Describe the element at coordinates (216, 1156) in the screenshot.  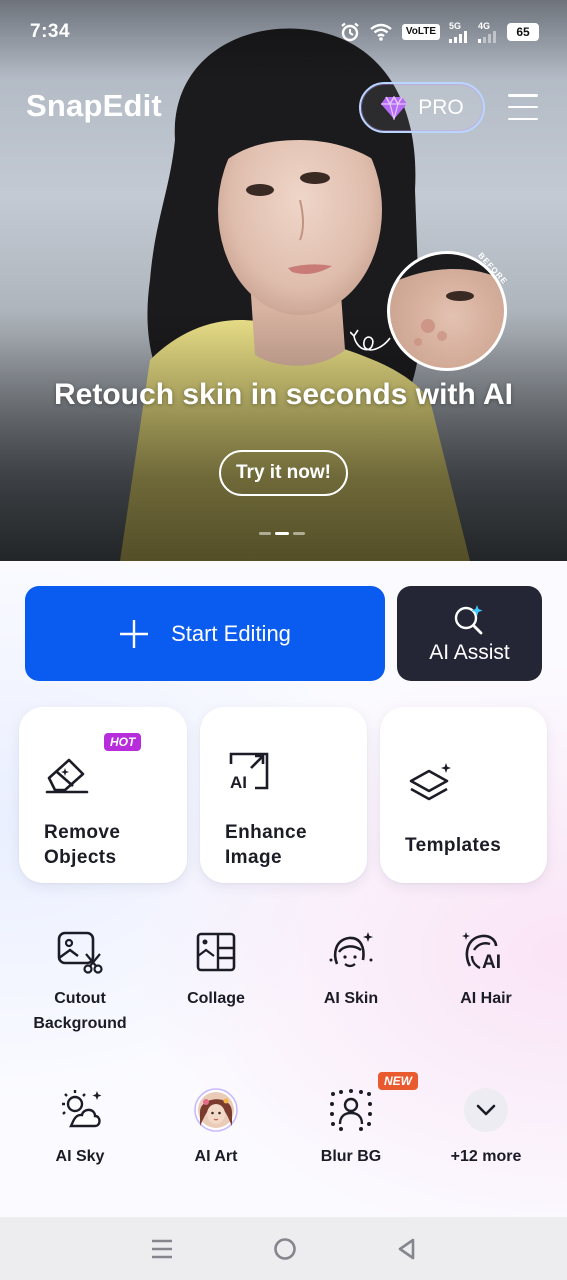
I see `ai-art-label: AI Art` at that location.